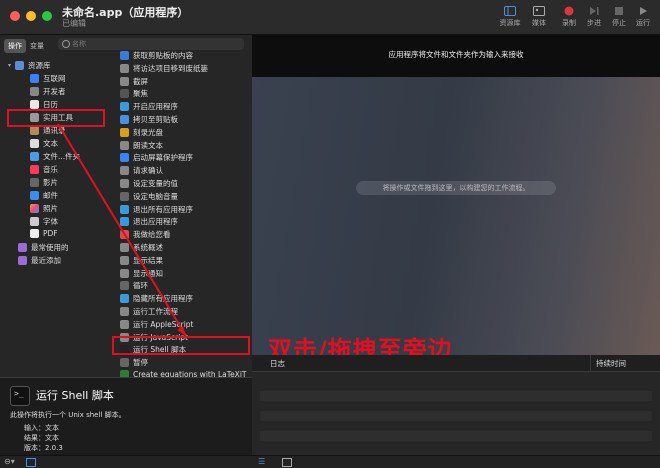  Describe the element at coordinates (619, 11) in the screenshot. I see `stop-icon` at that location.